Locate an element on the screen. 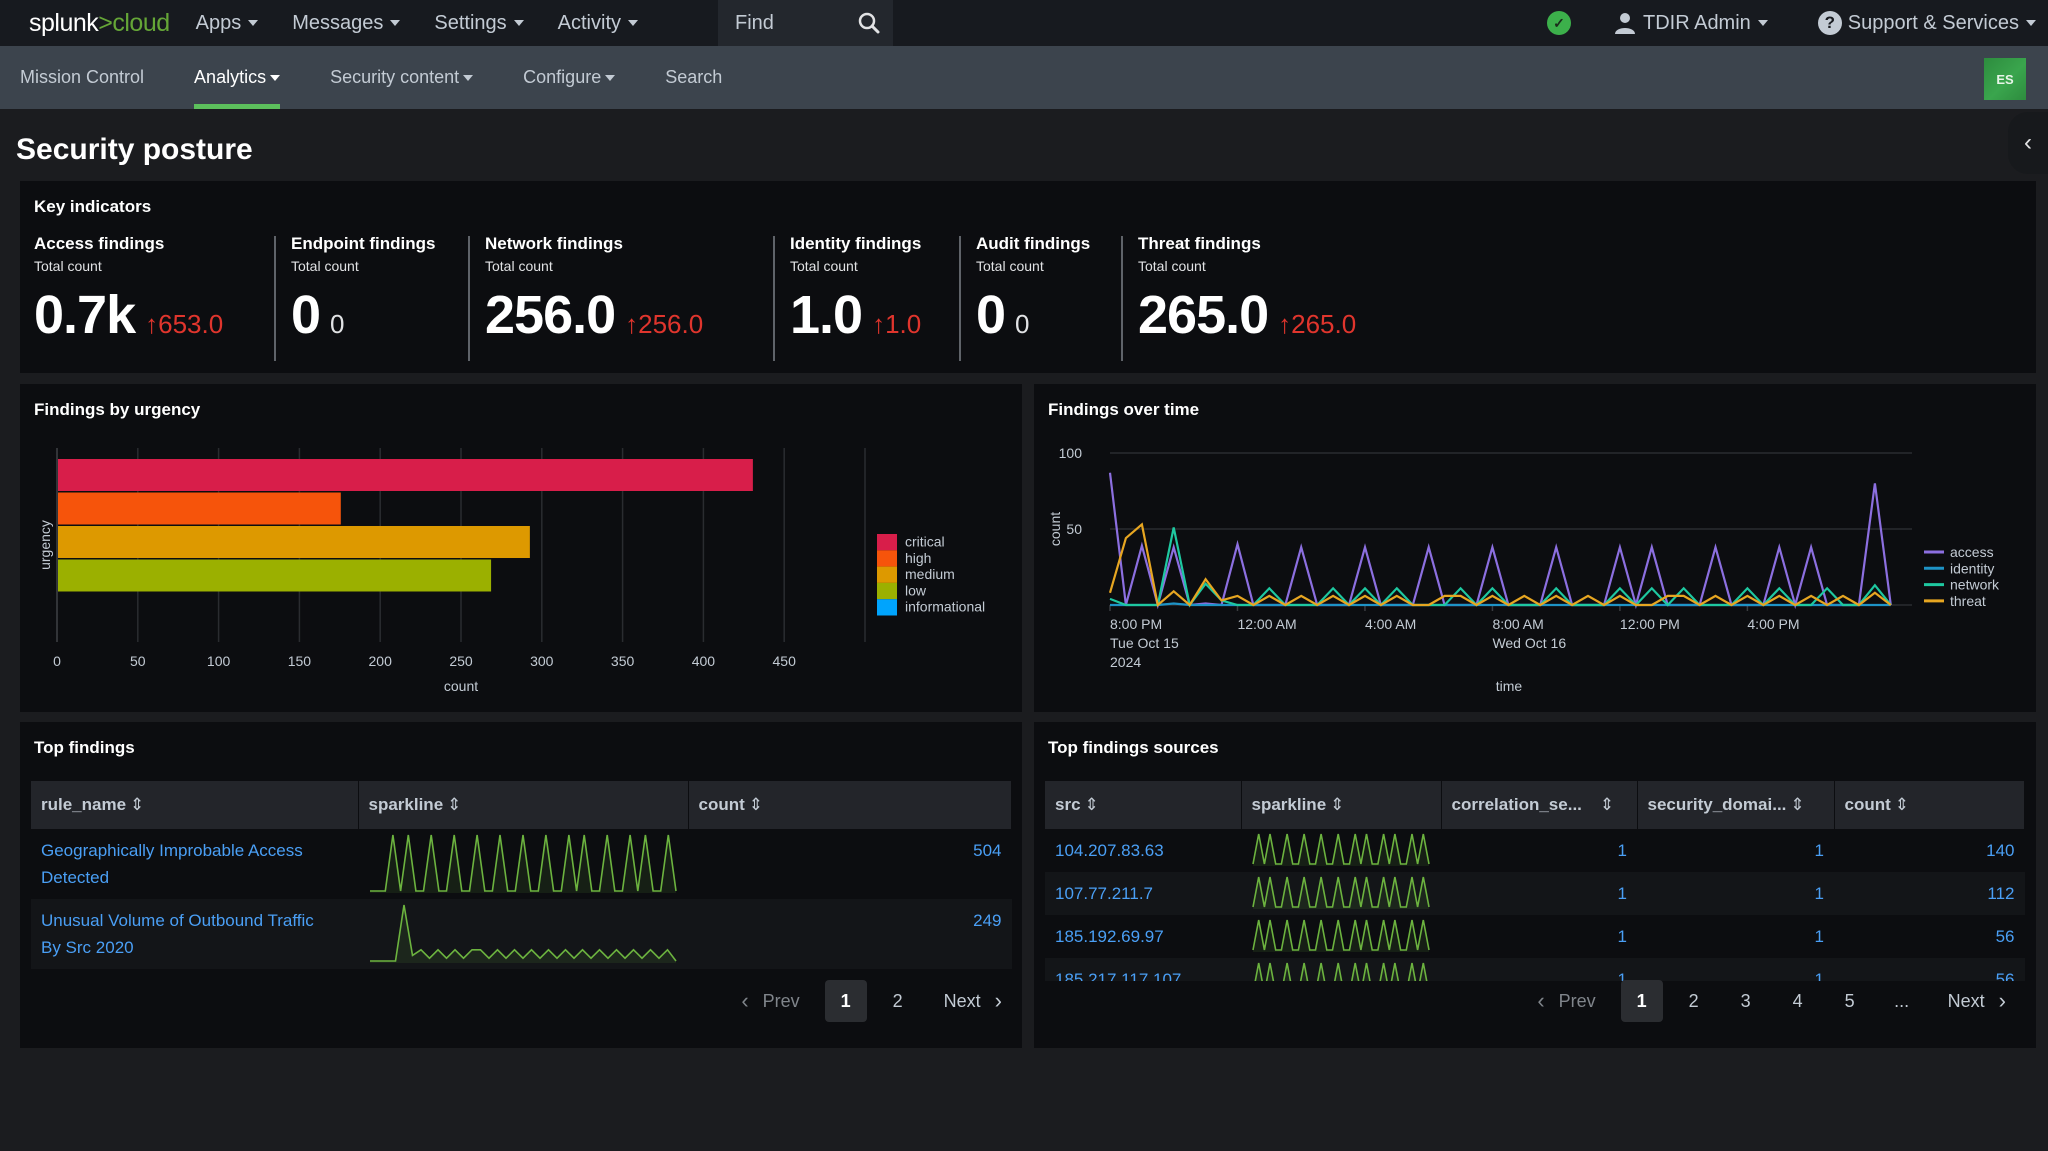 This screenshot has width=2048, height=1151. header-label: sparkline is located at coordinates (1289, 804).